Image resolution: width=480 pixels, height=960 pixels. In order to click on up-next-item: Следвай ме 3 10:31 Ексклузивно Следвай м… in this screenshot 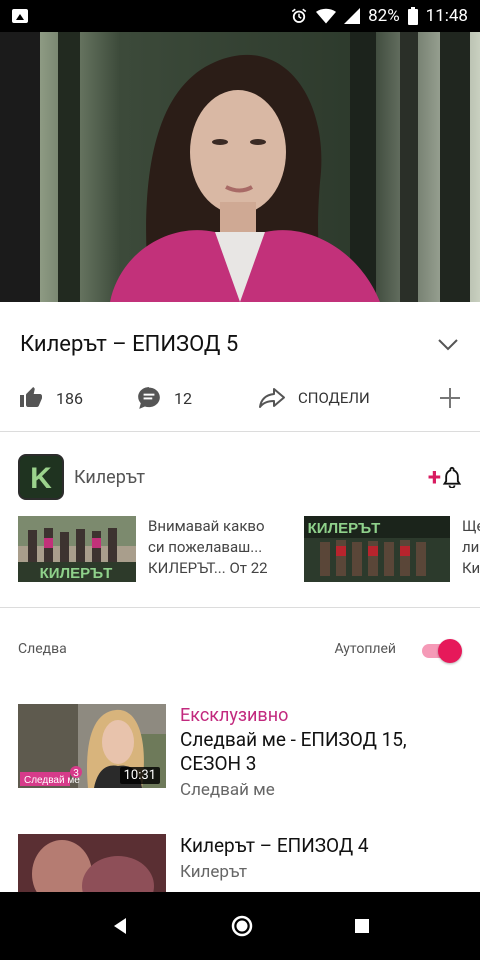, I will do `click(240, 753)`.